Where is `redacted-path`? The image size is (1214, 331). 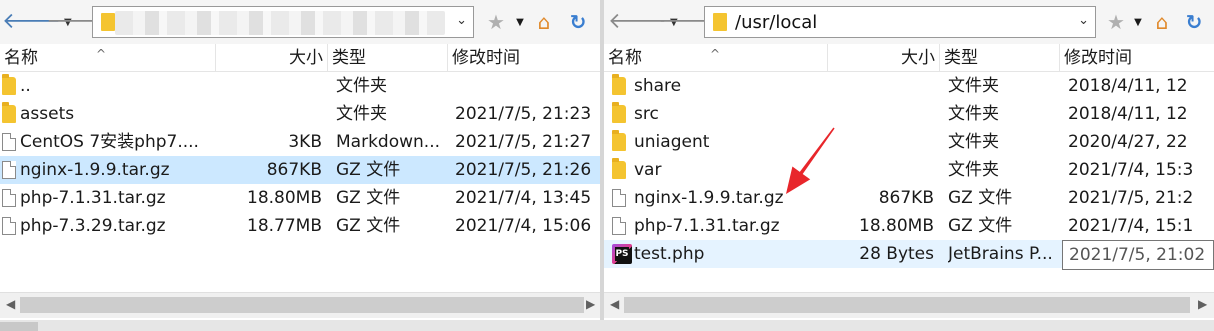
redacted-path is located at coordinates (280, 23).